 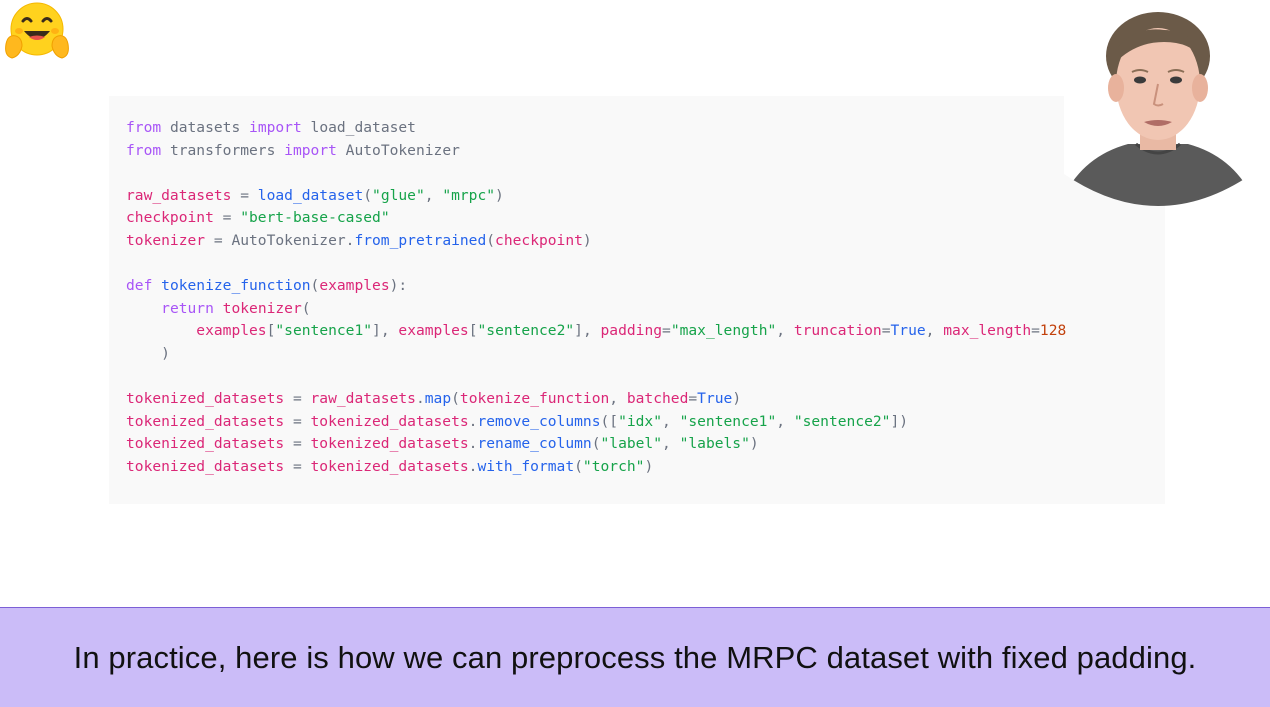 What do you see at coordinates (631, 444) in the screenshot?
I see `code-token: "label"` at bounding box center [631, 444].